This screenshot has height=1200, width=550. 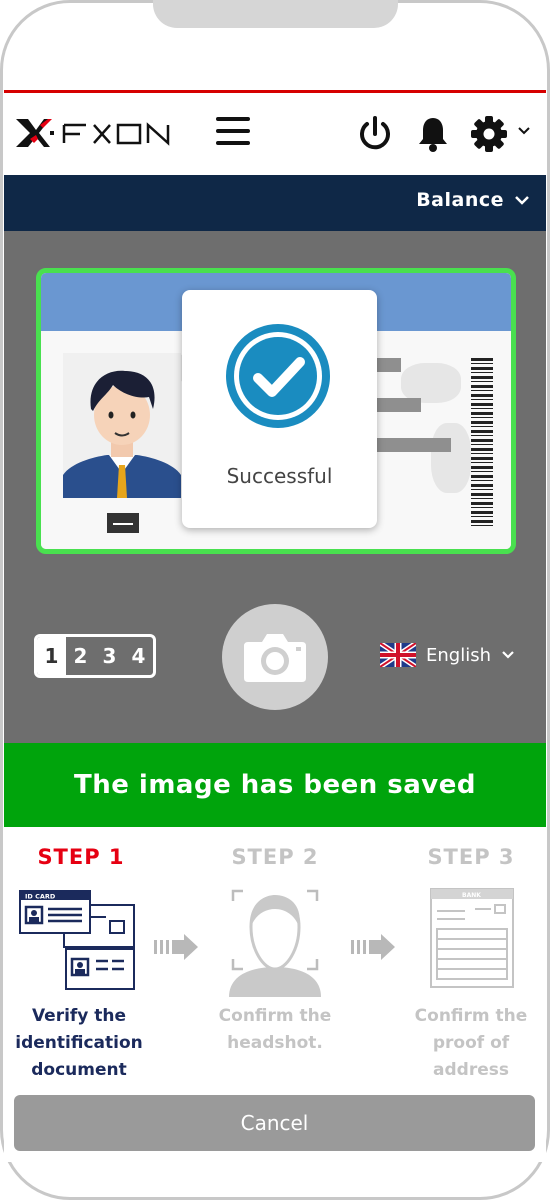 I want to click on id-chip, so click(x=123, y=523).